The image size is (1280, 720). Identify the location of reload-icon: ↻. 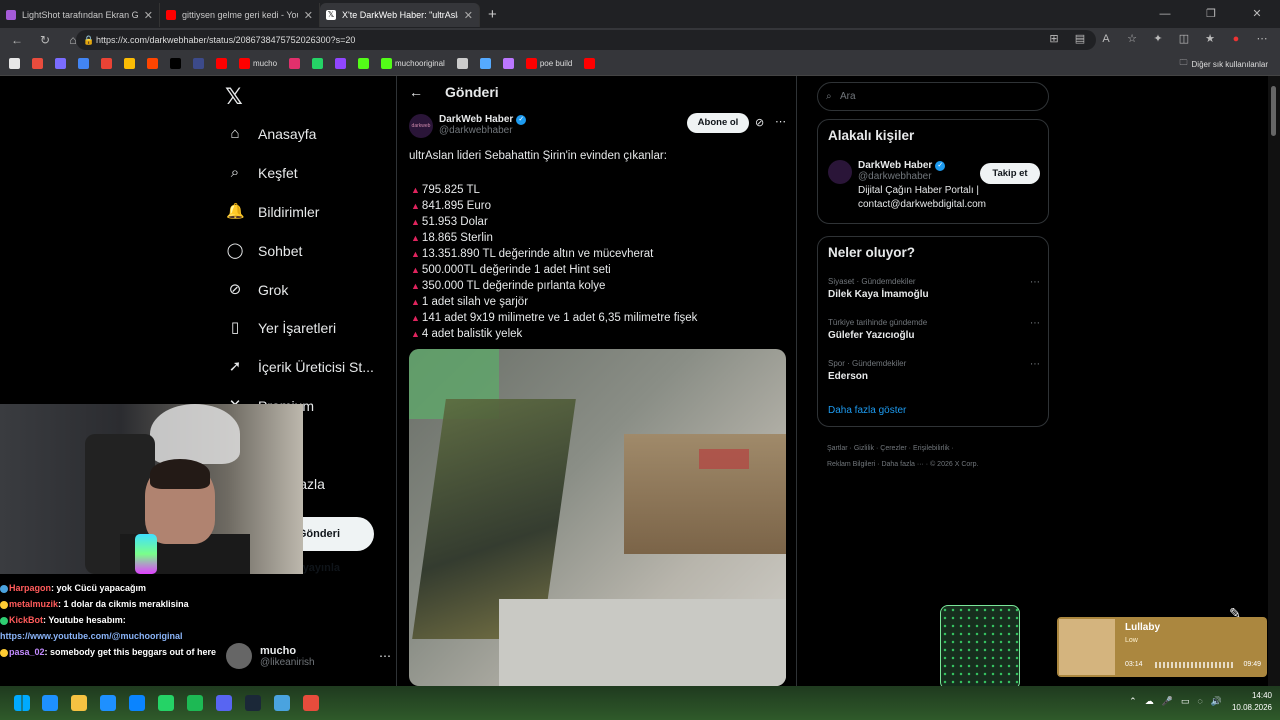
(45, 40).